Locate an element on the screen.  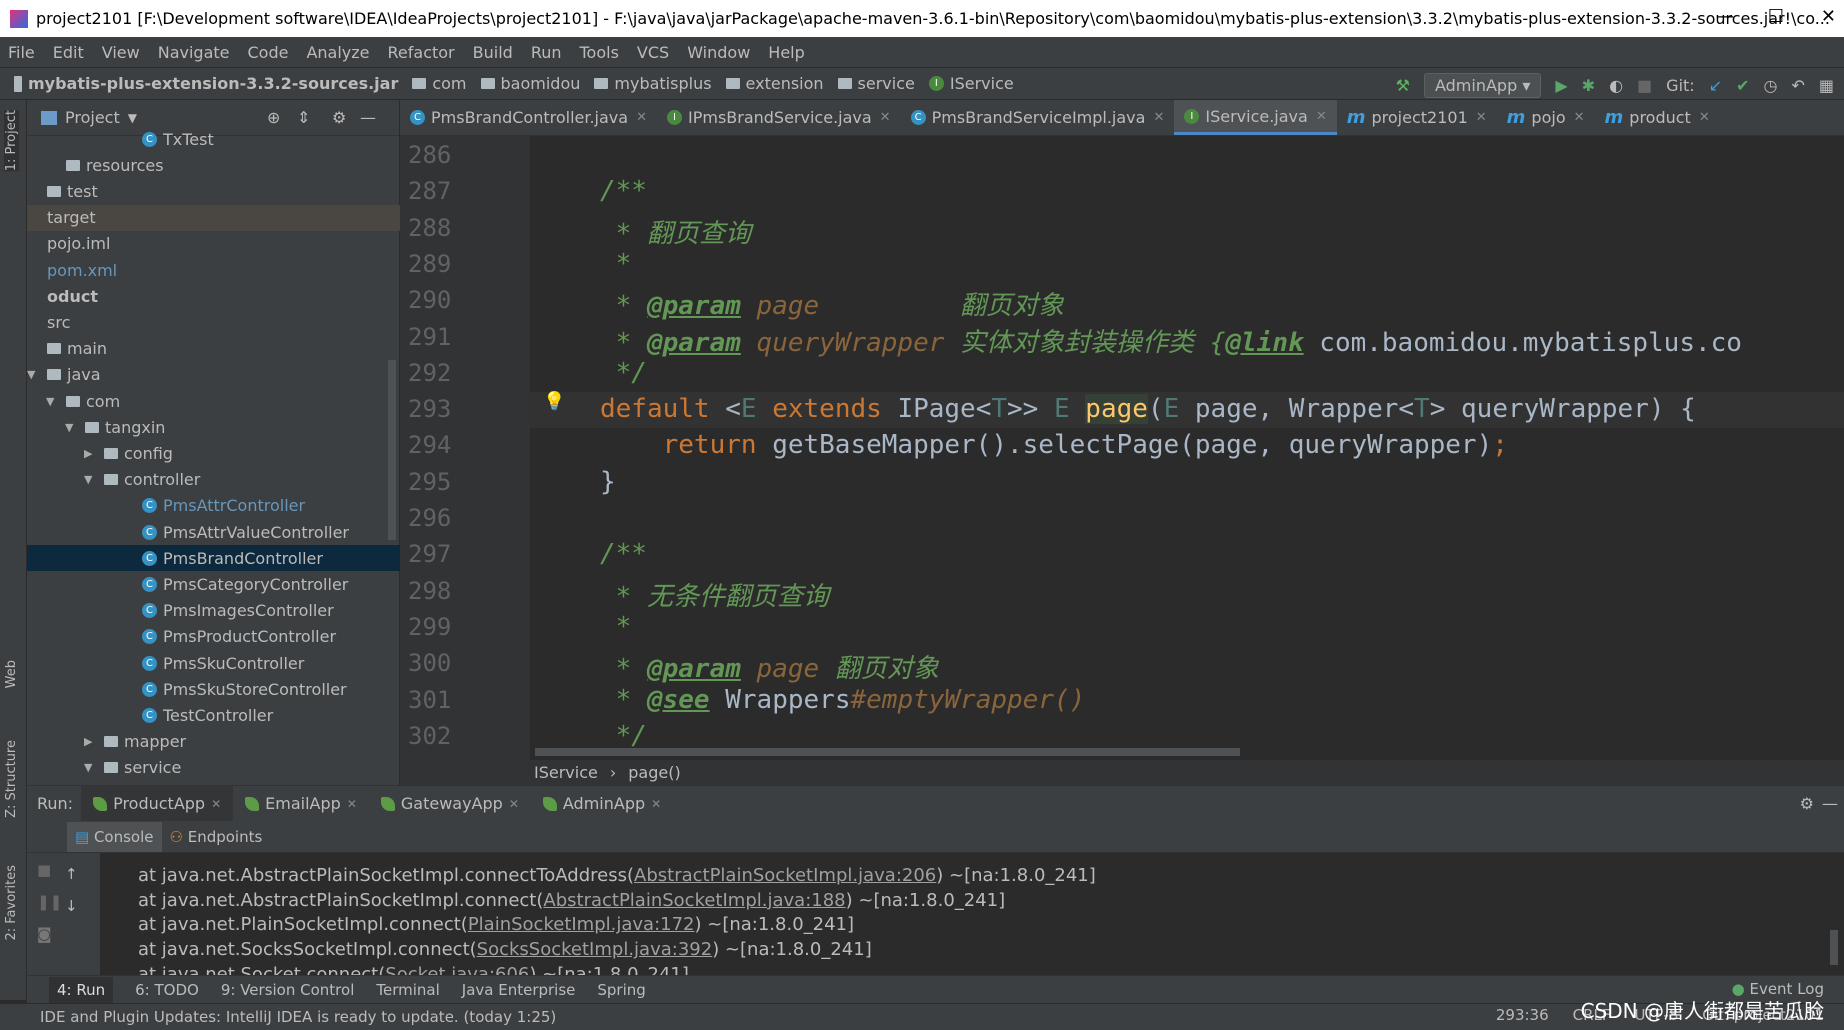
tree-item: C PmsSkuController is located at coordinates (213, 663).